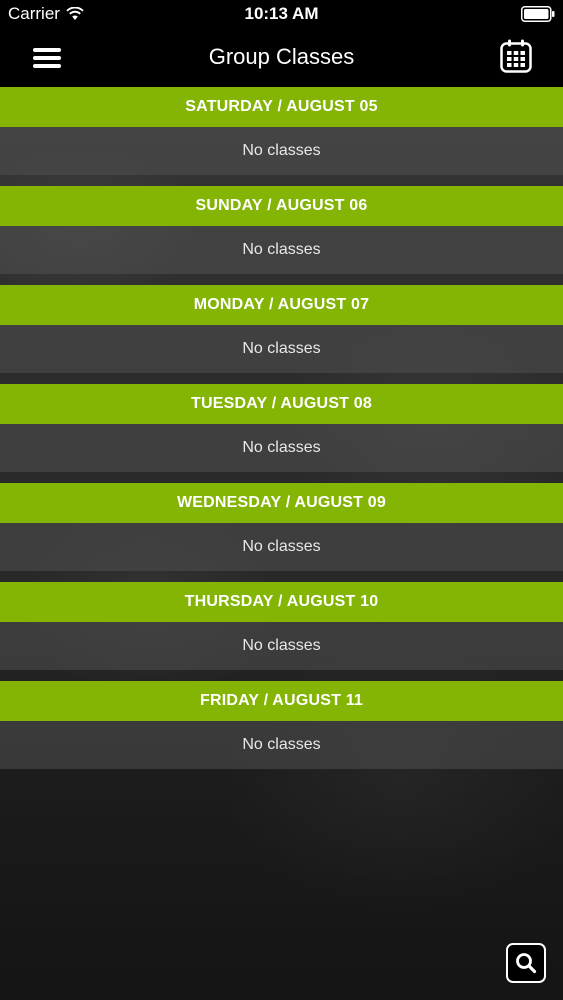 This screenshot has height=1000, width=563. I want to click on day-section: TUESDAY / AUGUST 08 No classes, so click(281, 433).